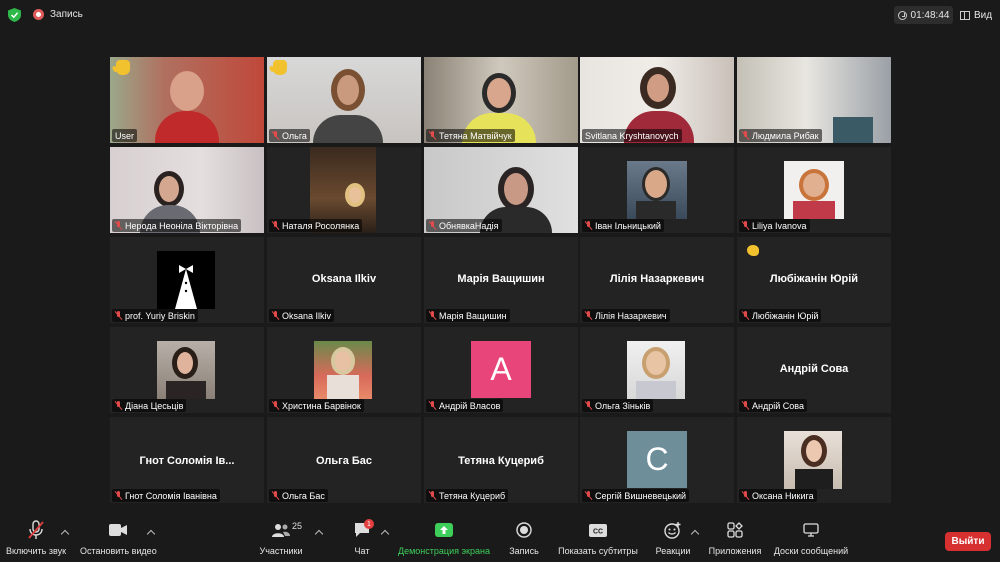 The width and height of the screenshot is (1000, 562). Describe the element at coordinates (118, 530) in the screenshot. I see `video-camera-icon` at that location.